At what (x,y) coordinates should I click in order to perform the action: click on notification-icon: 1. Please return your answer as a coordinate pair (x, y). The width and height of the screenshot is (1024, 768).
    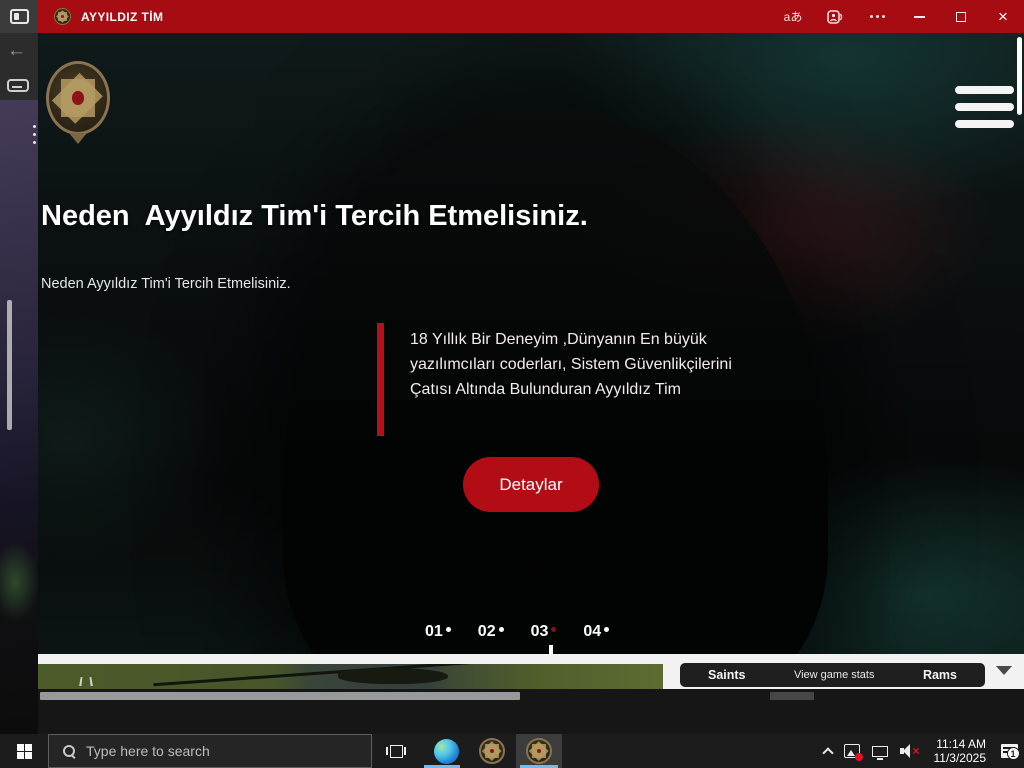
    Looking at the image, I should click on (1010, 752).